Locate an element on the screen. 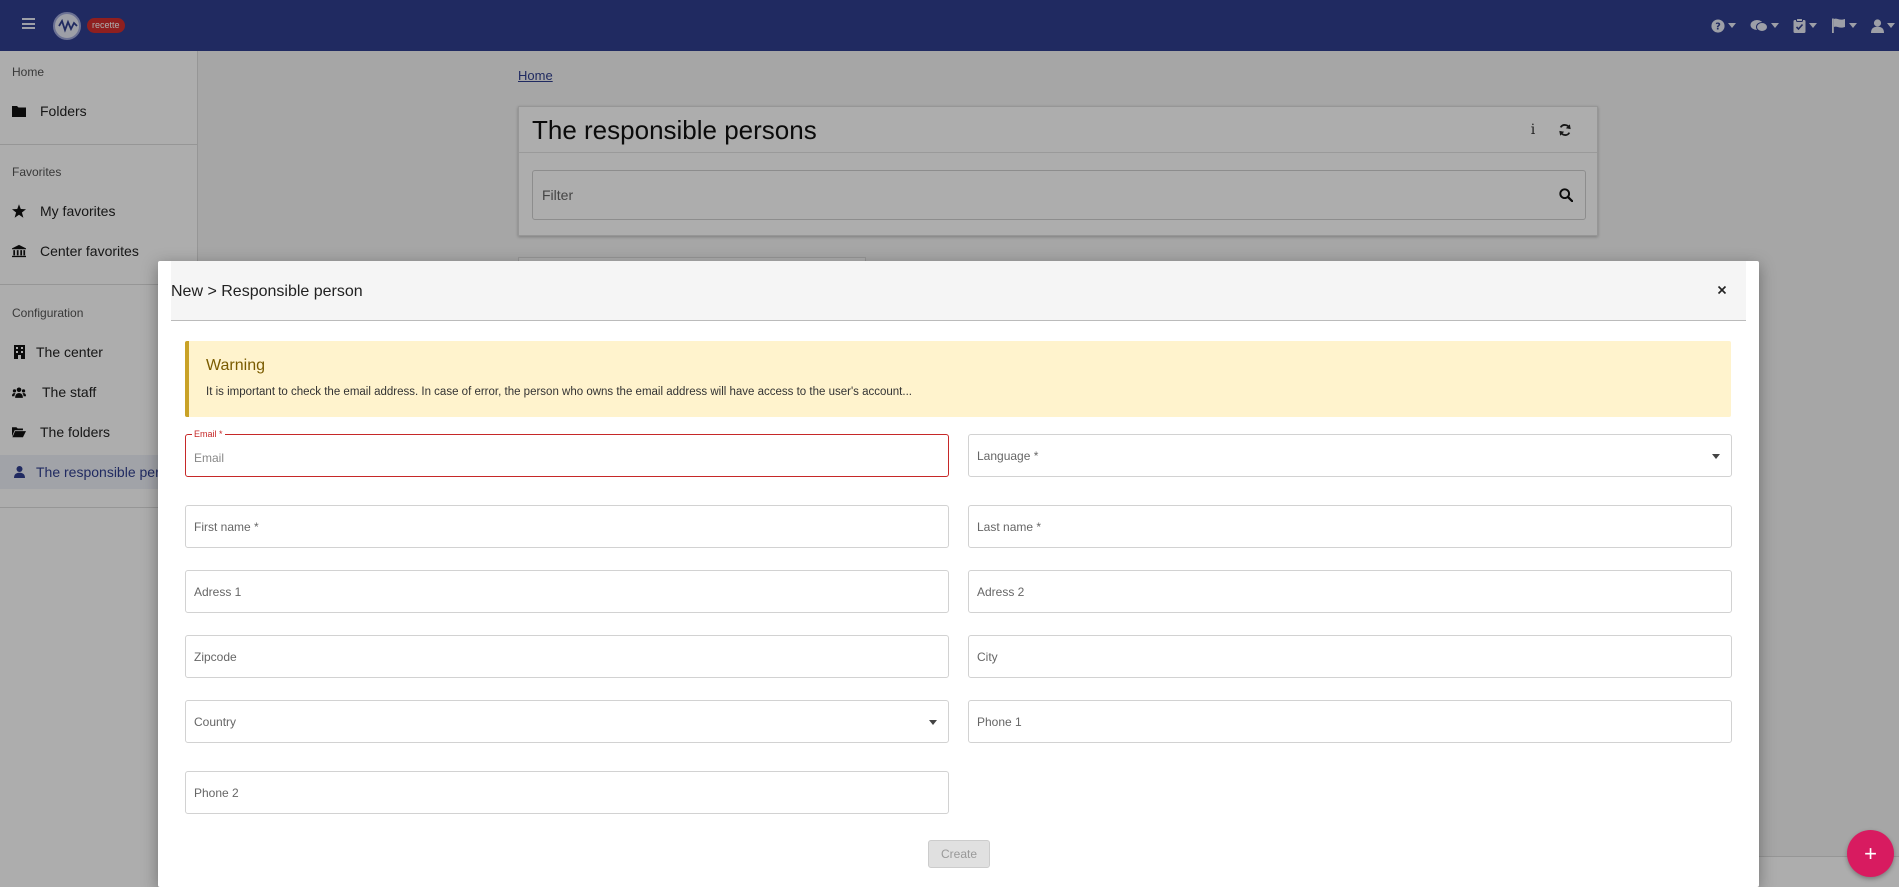  close-icon is located at coordinates (1722, 290).